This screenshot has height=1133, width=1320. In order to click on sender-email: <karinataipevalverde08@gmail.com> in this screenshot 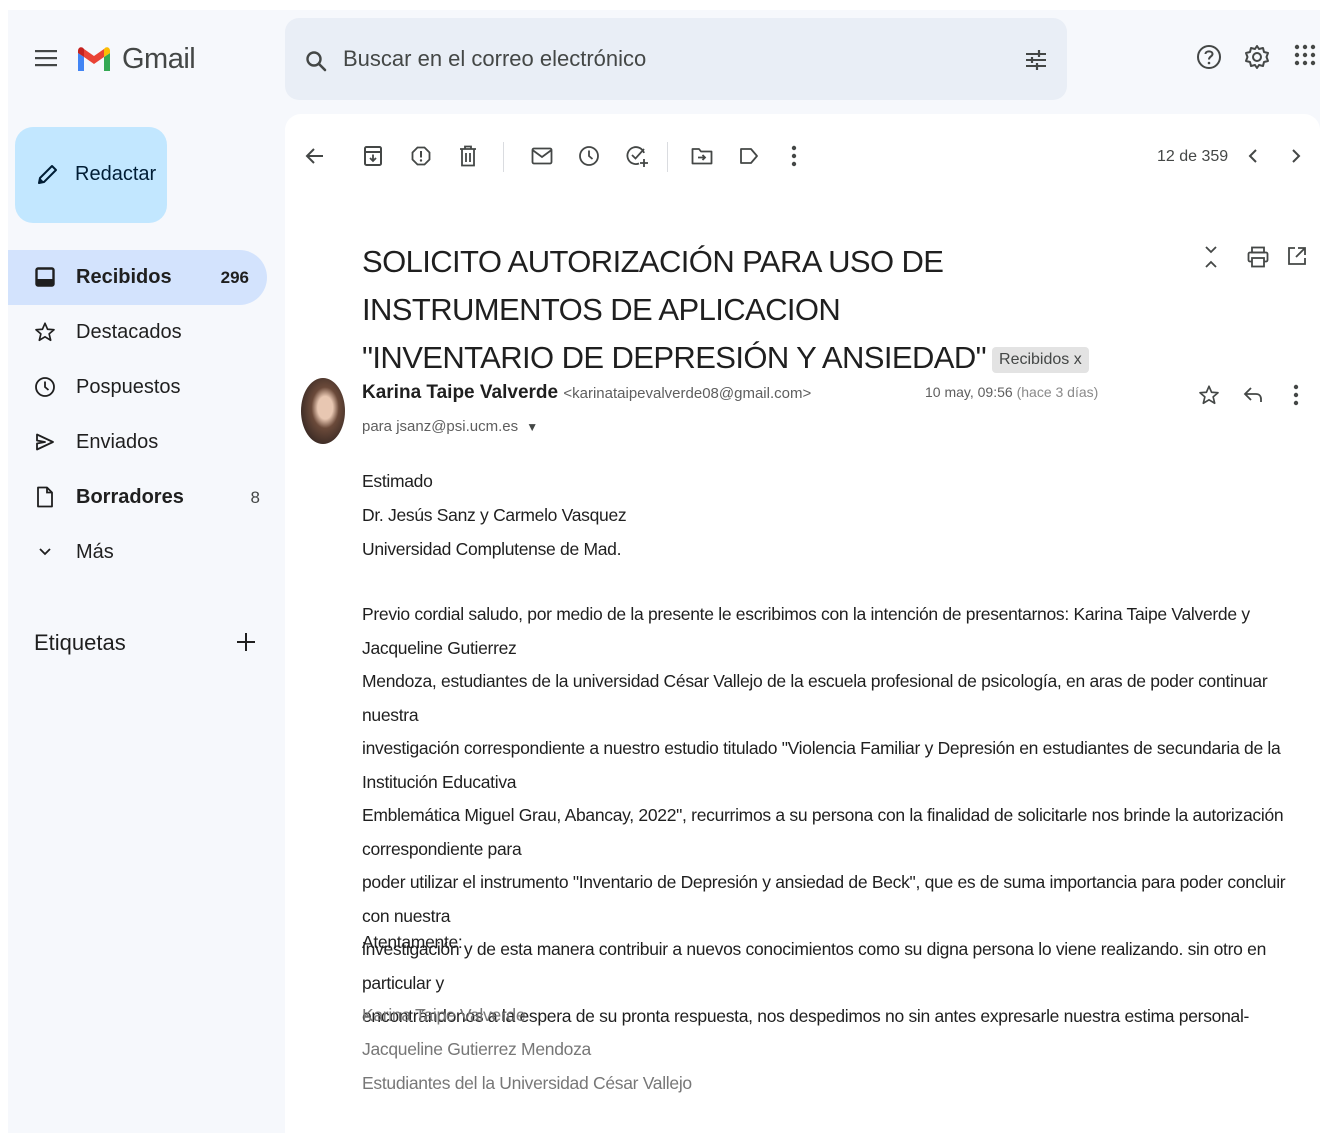, I will do `click(687, 393)`.